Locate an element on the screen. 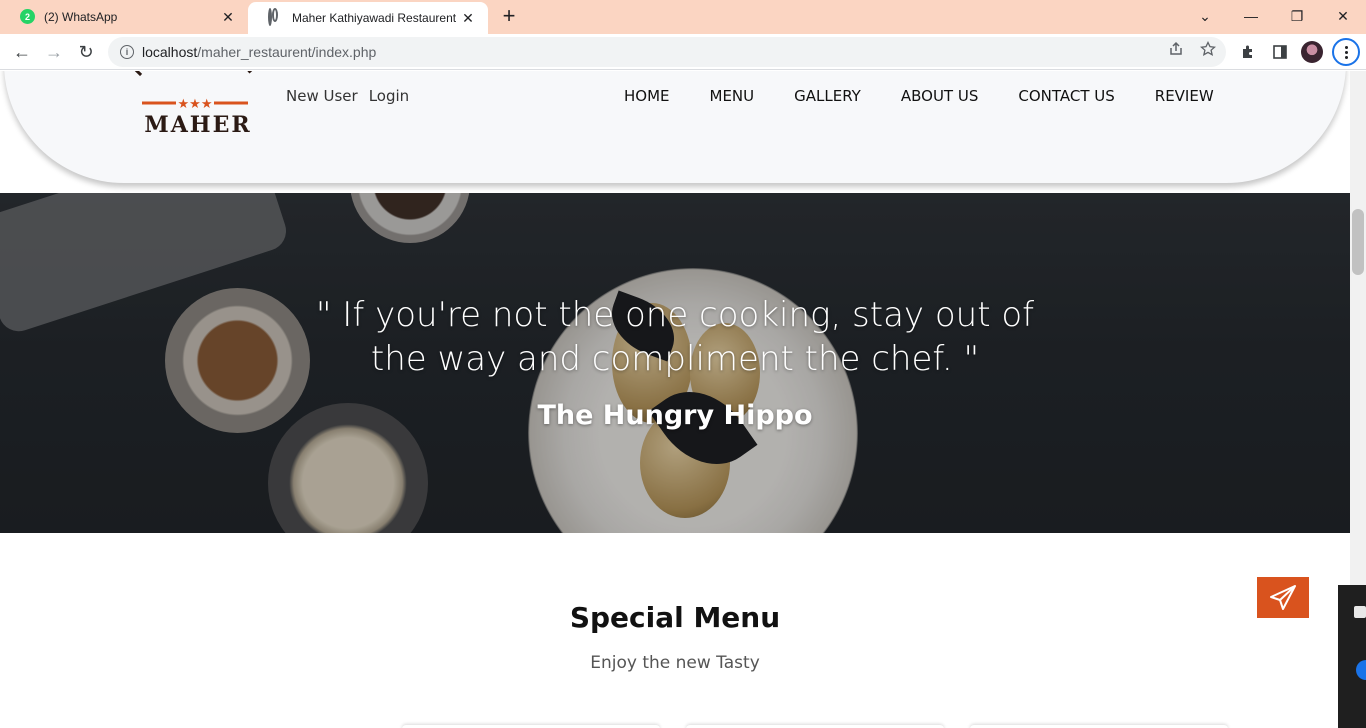 The image size is (1366, 728). svg-text: RESTAURANT is located at coordinates (196, 75).